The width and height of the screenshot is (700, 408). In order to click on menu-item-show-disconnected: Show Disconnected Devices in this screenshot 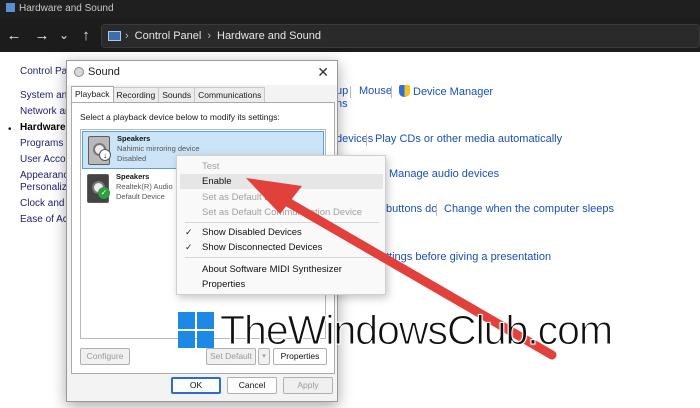, I will do `click(262, 247)`.